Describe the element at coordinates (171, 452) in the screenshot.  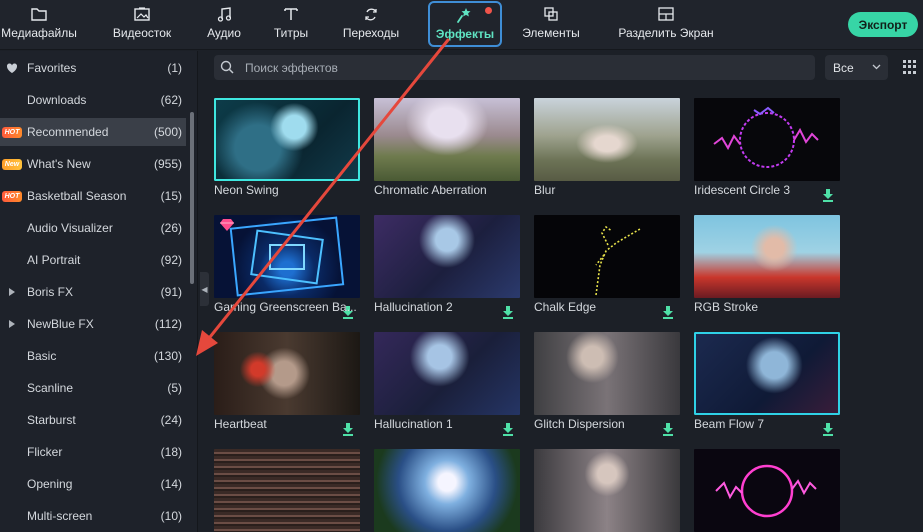
I see `sidebar-item-count: (18)` at that location.